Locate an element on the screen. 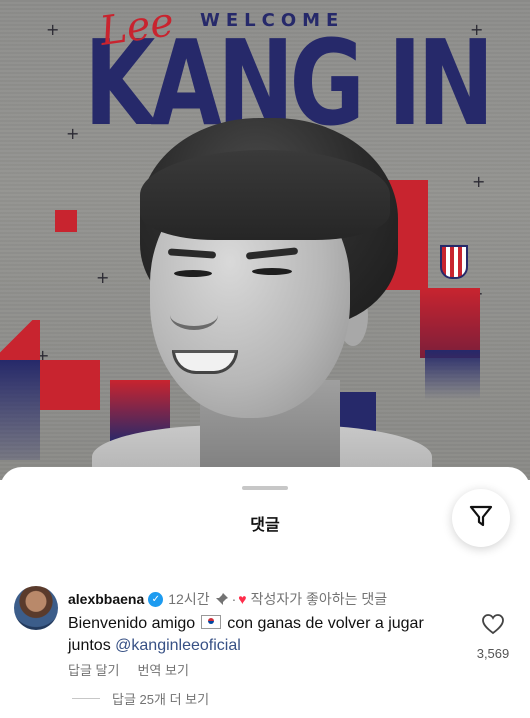 Image resolution: width=530 pixels, height=718 pixels. liked-by-author-label: 작성자가 좋아하는 댓글 is located at coordinates (319, 599).